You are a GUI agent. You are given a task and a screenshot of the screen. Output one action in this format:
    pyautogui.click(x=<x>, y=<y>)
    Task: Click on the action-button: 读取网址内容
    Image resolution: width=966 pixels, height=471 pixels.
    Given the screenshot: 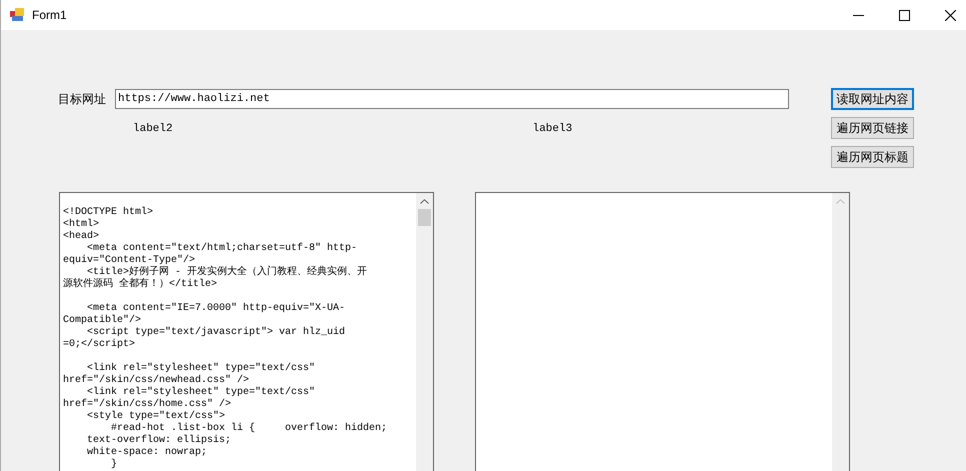 What is the action you would take?
    pyautogui.click(x=872, y=99)
    